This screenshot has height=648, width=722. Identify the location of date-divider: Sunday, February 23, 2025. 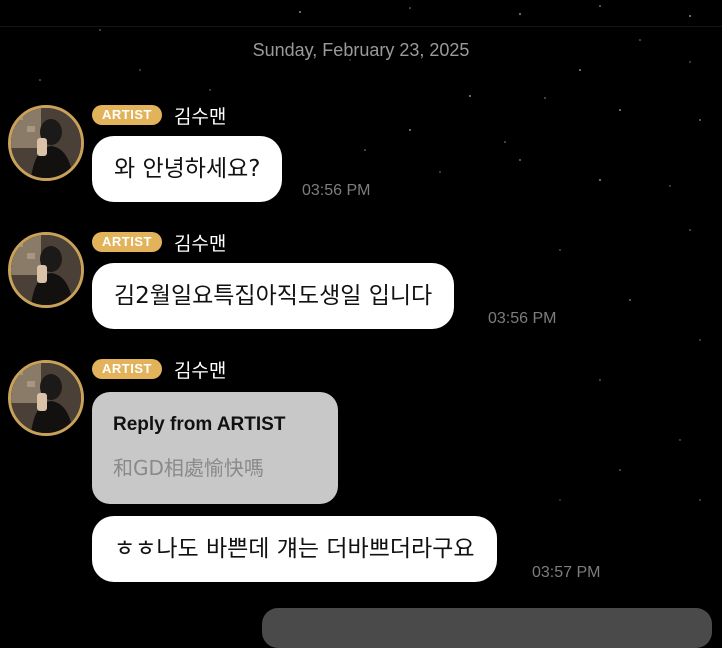
(361, 50).